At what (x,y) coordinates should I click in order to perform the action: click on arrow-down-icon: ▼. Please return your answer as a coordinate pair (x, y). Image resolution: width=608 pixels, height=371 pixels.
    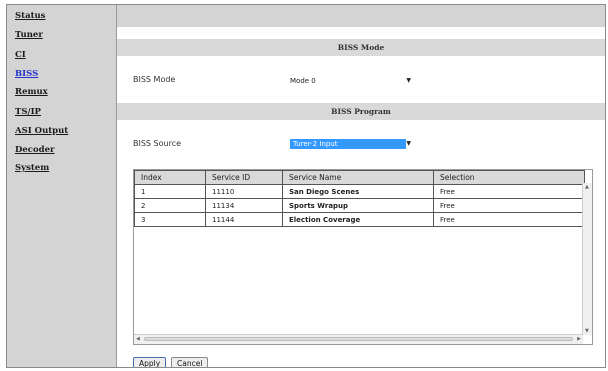
    Looking at the image, I should click on (587, 331).